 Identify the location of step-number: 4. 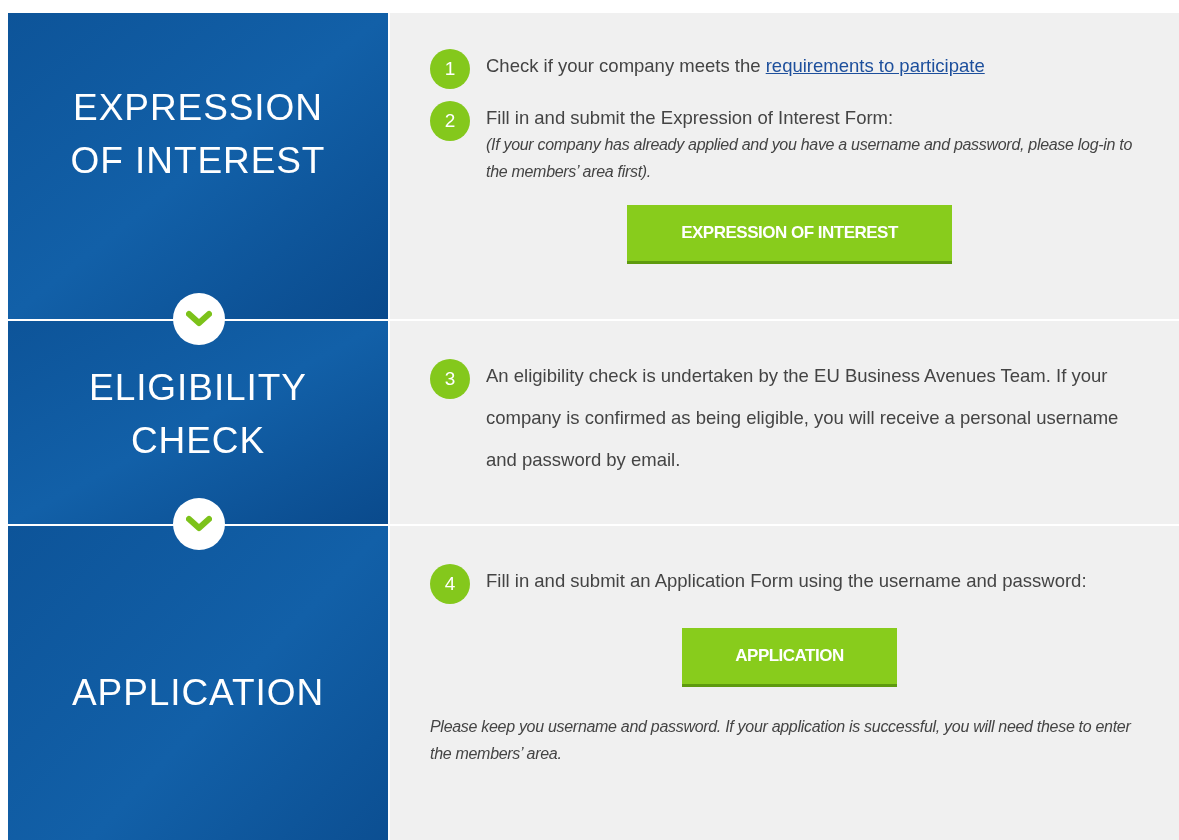
(450, 584).